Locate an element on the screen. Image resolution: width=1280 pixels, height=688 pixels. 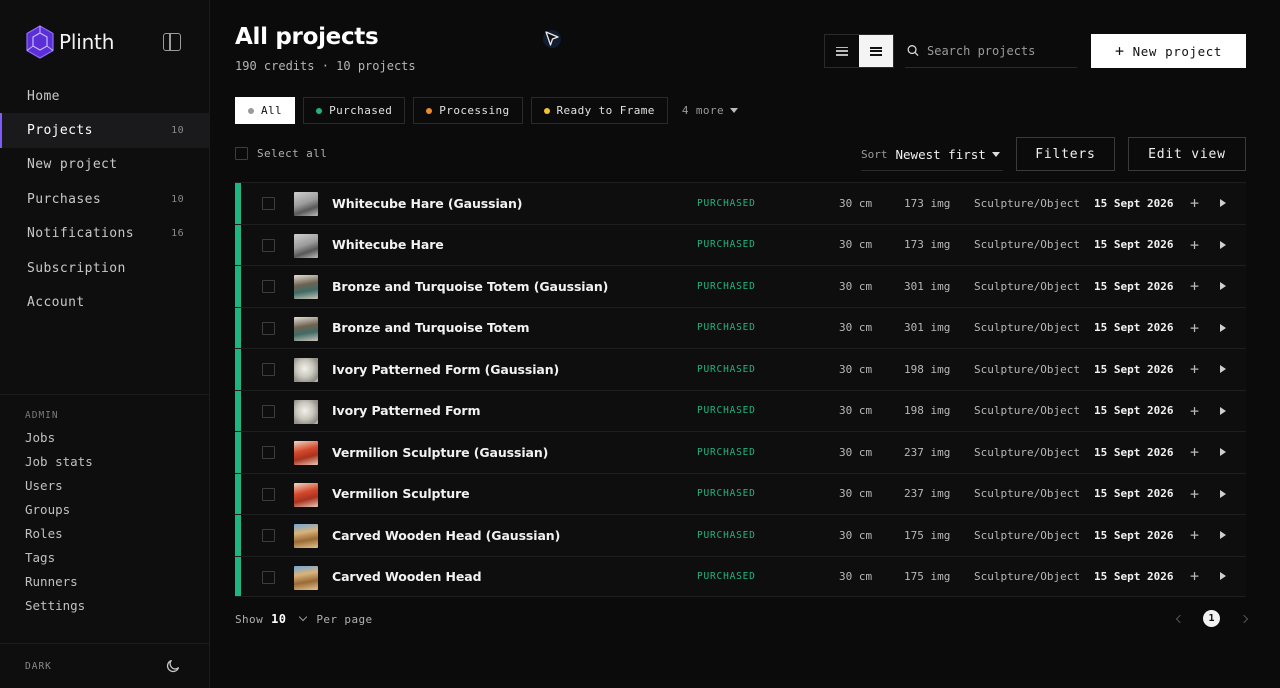
sidebar-item-account: Account is located at coordinates (105, 302).